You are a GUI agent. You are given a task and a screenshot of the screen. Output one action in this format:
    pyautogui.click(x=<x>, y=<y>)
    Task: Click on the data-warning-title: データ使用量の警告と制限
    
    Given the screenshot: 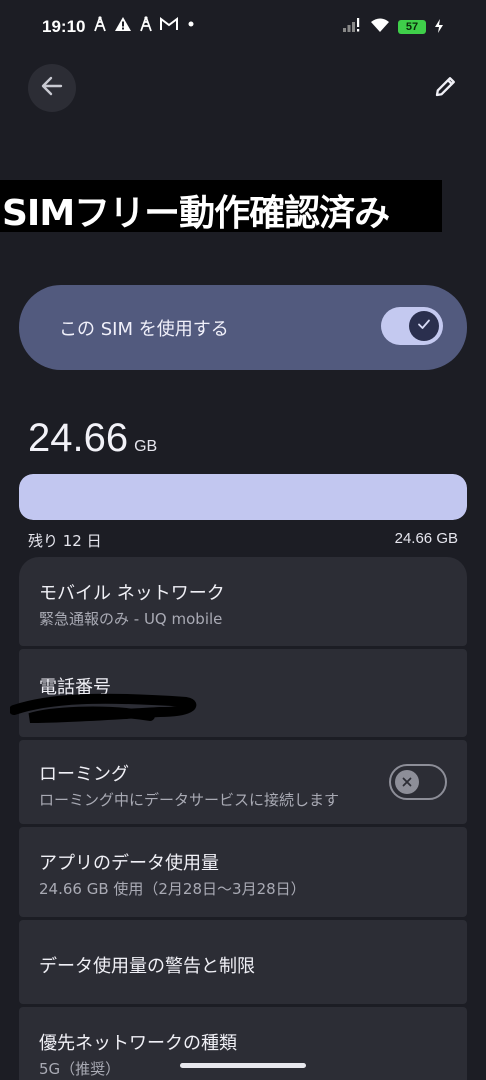 What is the action you would take?
    pyautogui.click(x=147, y=966)
    